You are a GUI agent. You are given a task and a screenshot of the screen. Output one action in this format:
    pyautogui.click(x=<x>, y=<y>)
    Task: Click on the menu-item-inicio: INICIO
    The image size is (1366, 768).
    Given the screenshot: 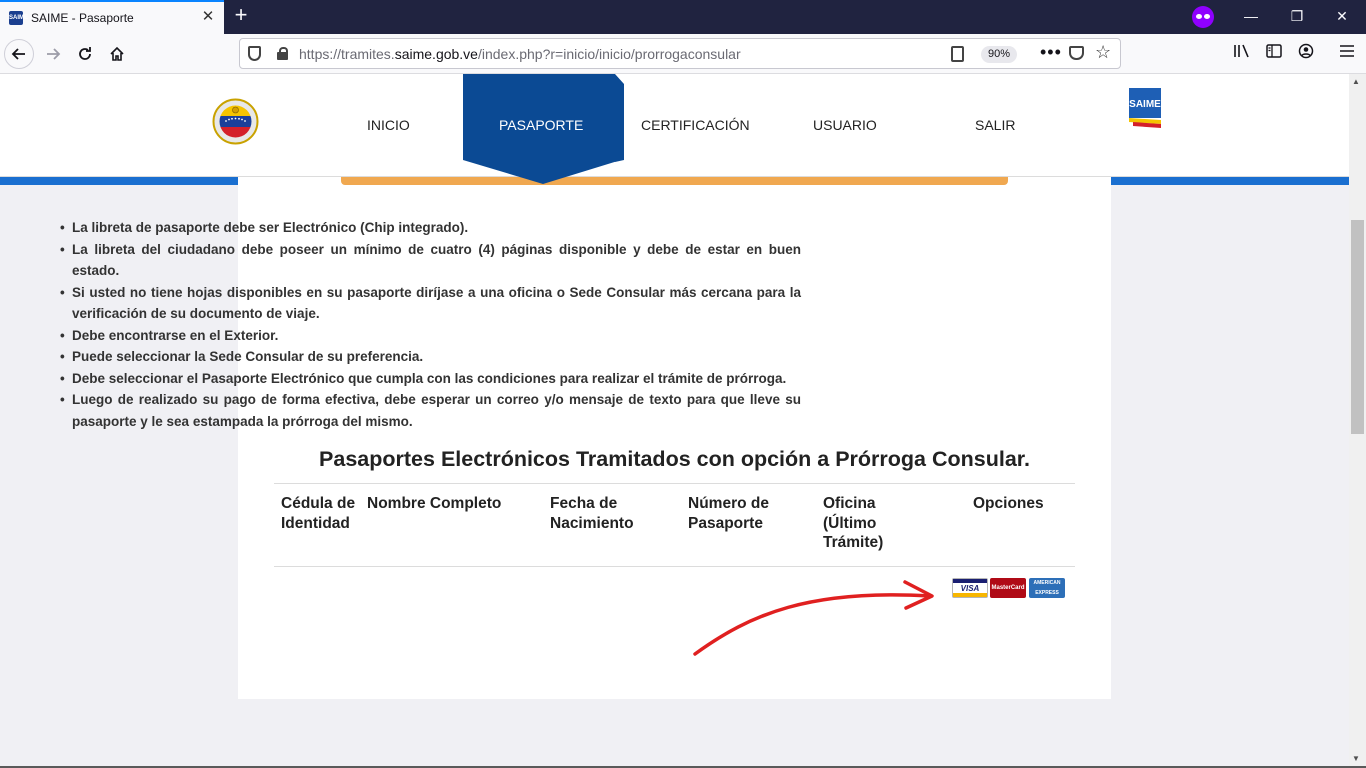 What is the action you would take?
    pyautogui.click(x=388, y=125)
    